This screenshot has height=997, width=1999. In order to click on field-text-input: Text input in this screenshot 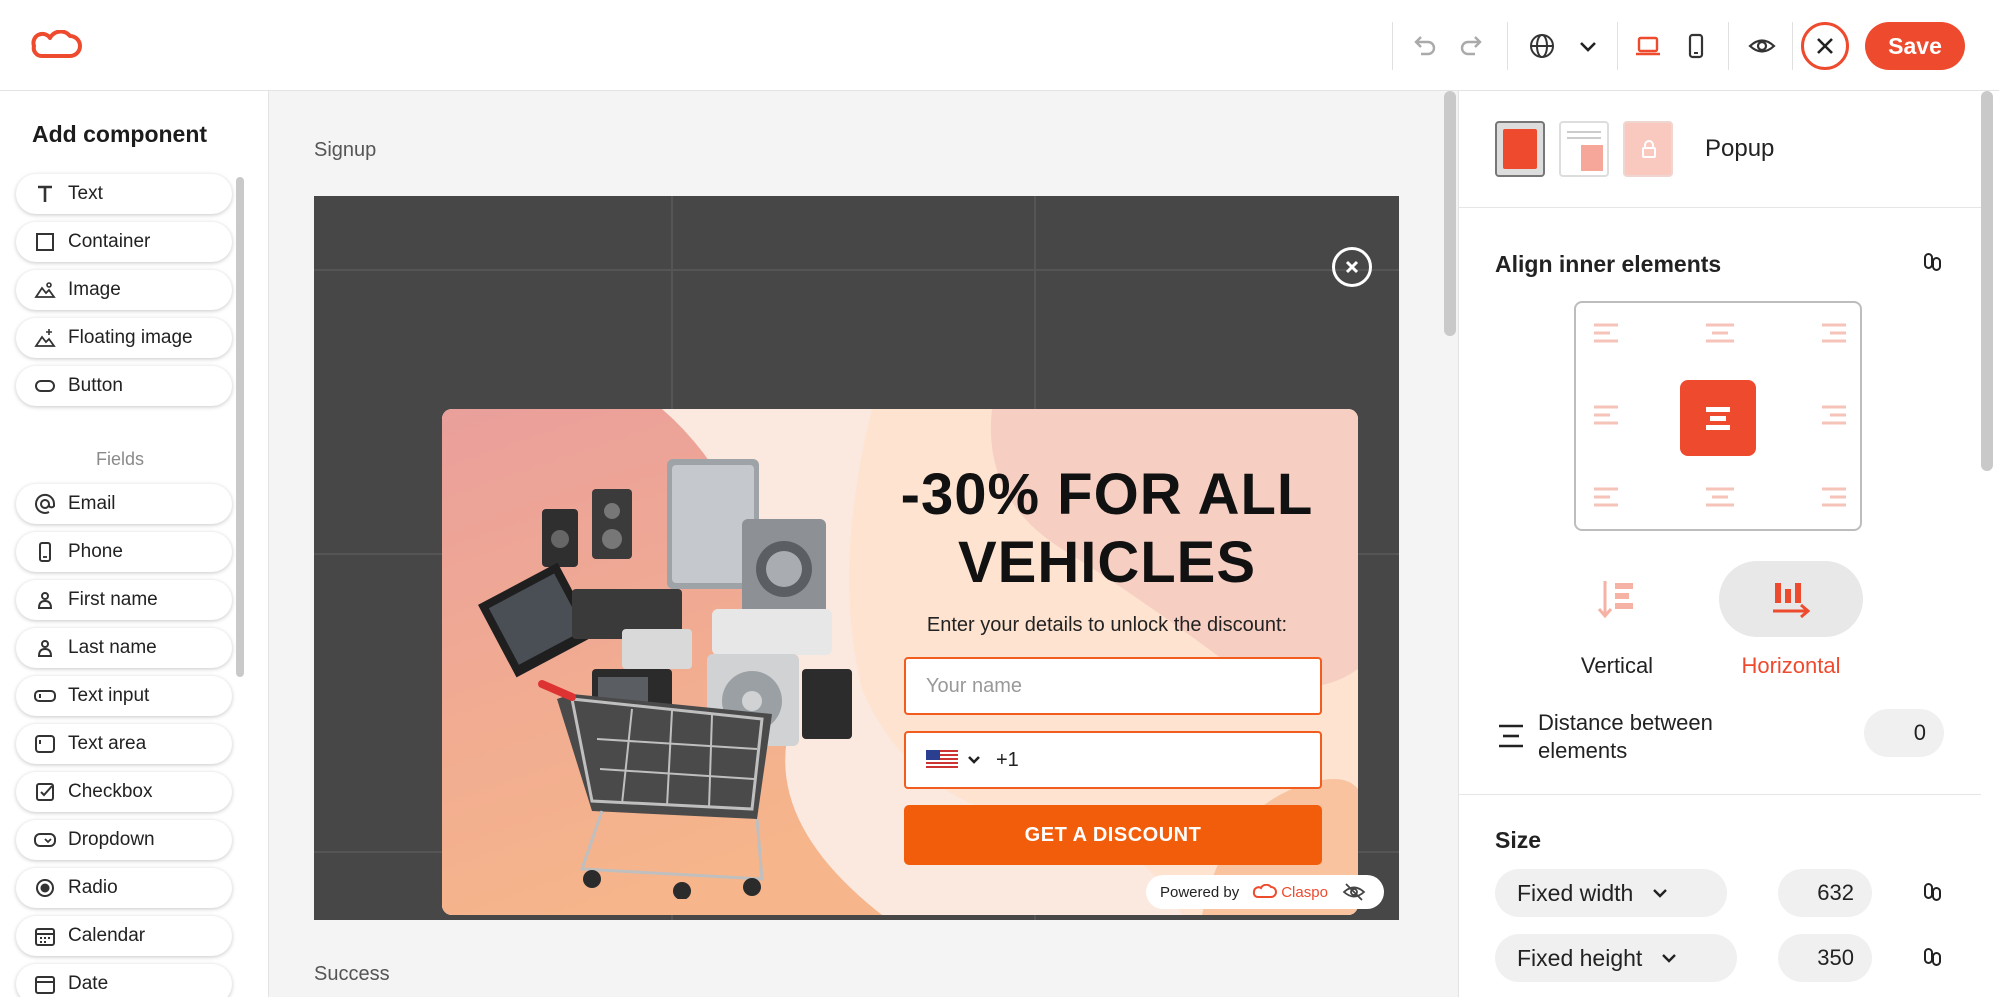, I will do `click(124, 696)`.